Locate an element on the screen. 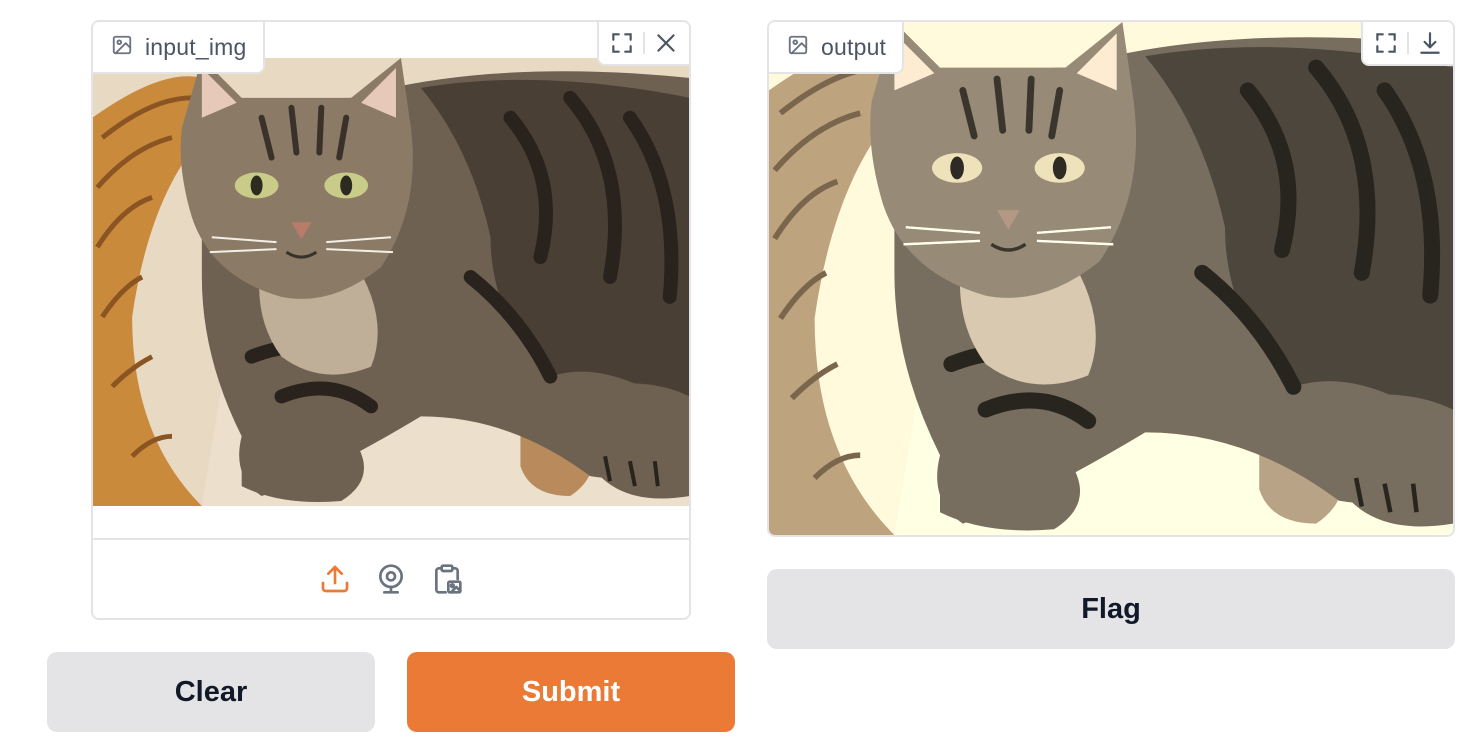 This screenshot has height=750, width=1484. input-image-actions is located at coordinates (643, 44).